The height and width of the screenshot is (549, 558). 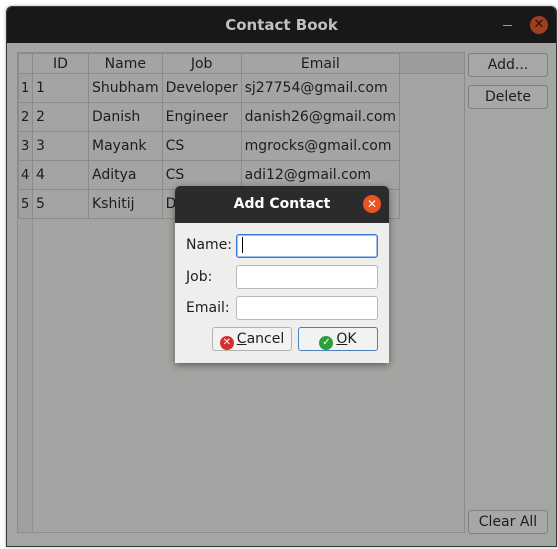 I want to click on cell-name: Mayank, so click(x=125, y=146).